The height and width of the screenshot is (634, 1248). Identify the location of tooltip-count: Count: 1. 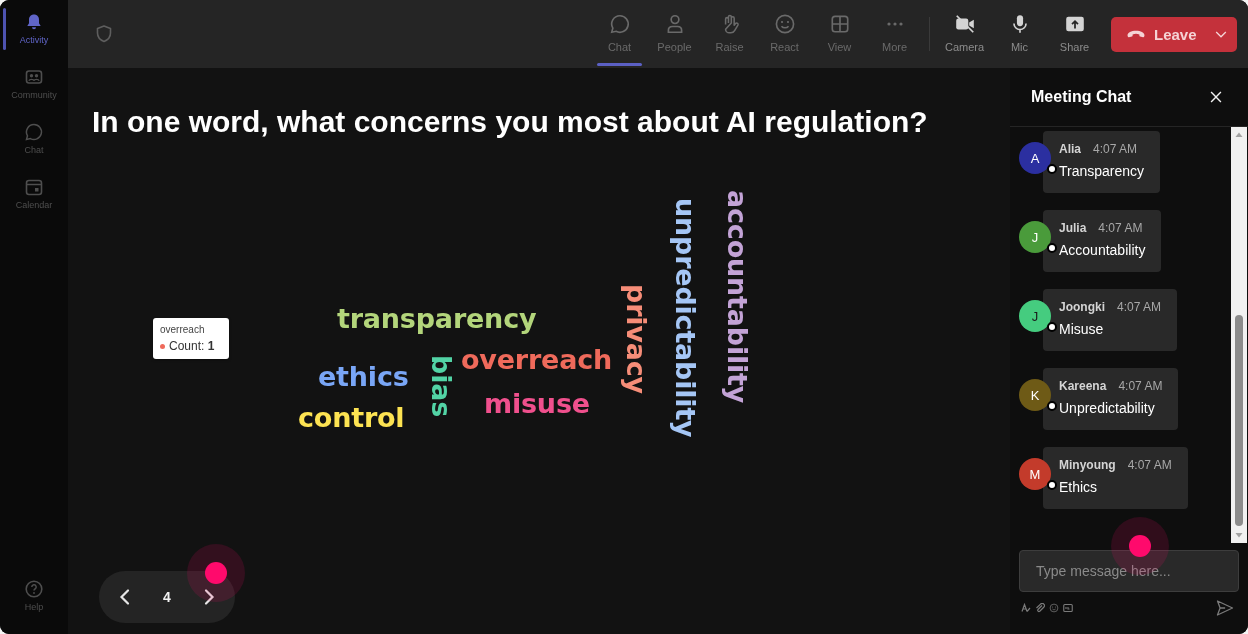
(192, 346).